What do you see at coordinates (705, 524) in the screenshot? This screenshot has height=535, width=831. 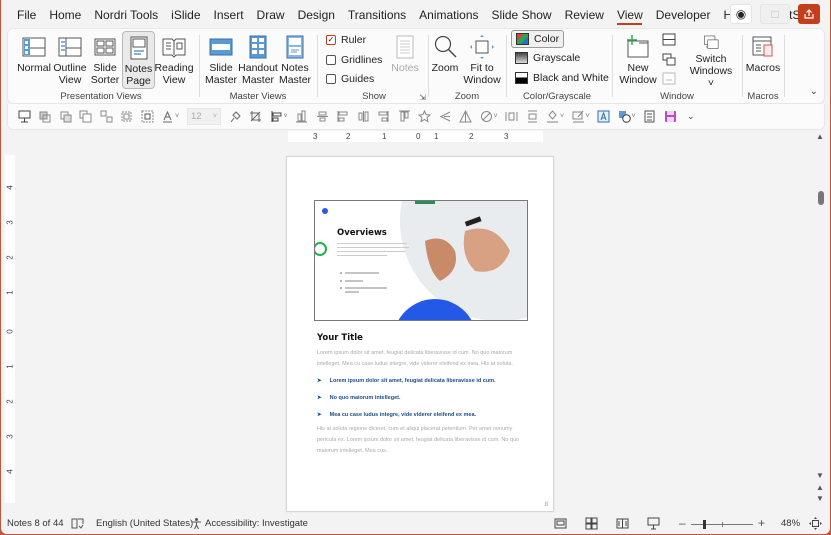 I see `zoom-slider-thumb` at bounding box center [705, 524].